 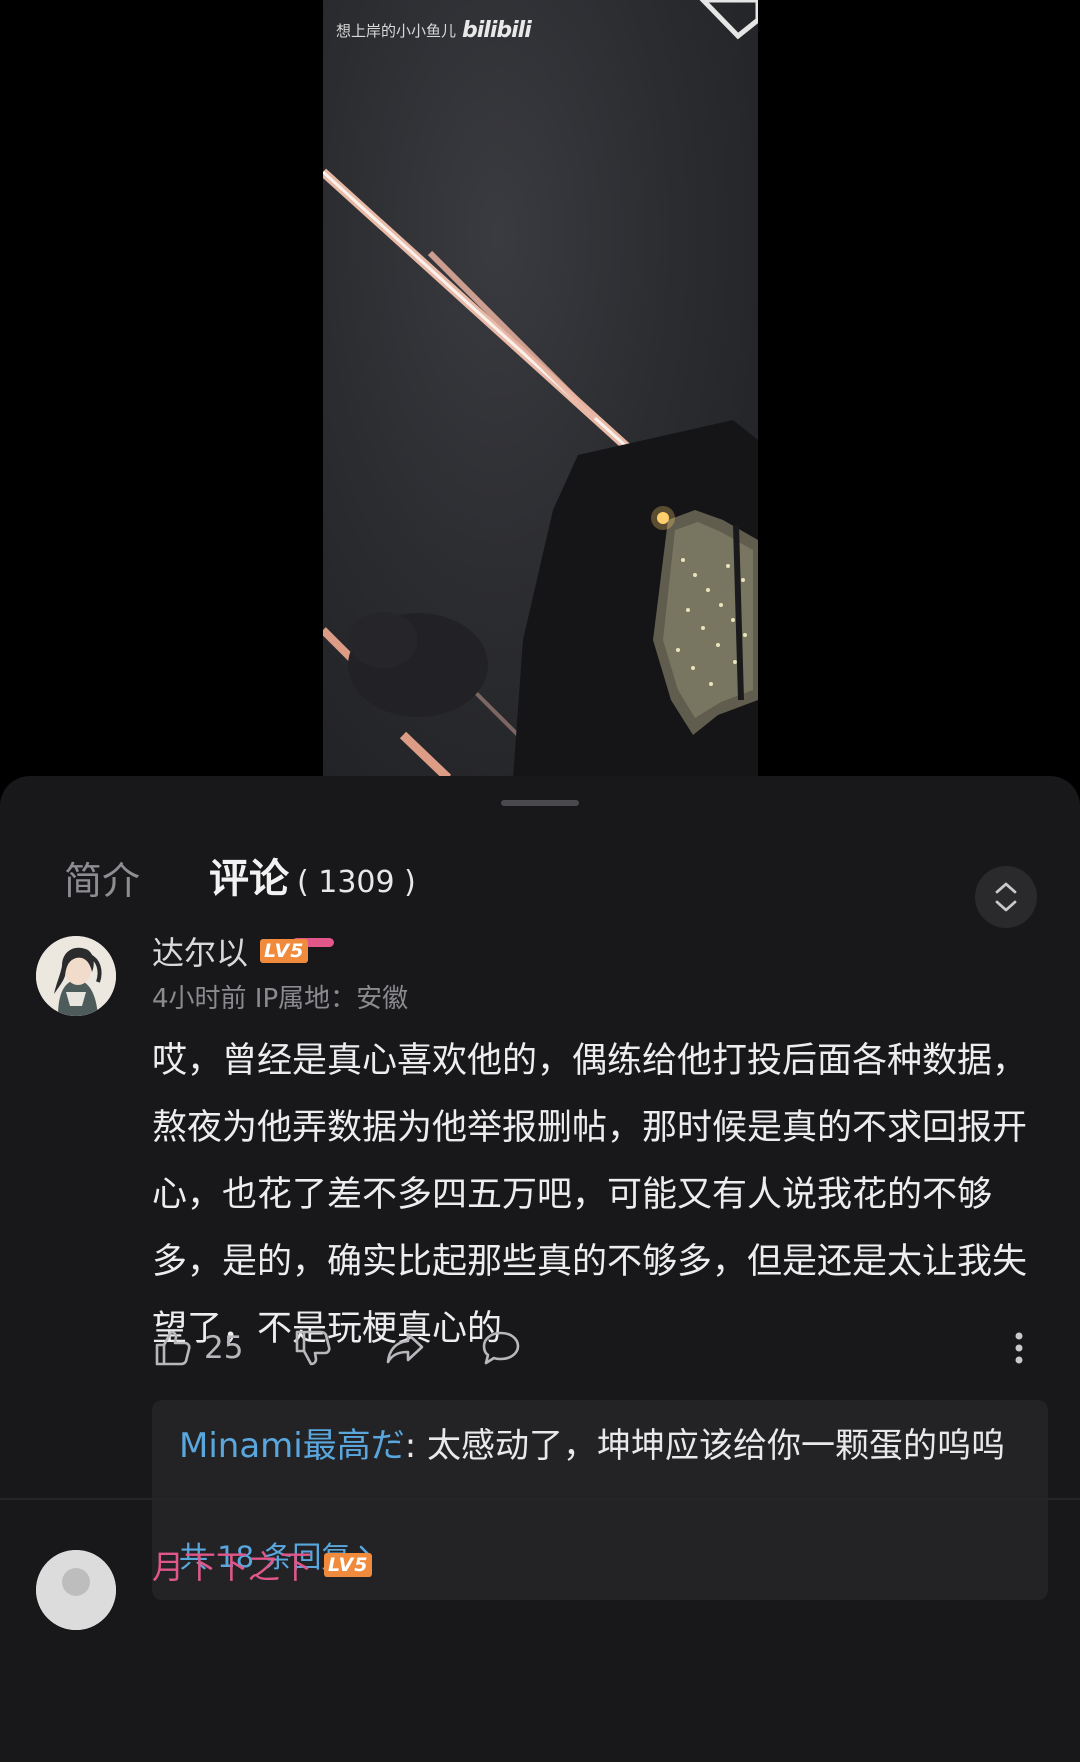 I want to click on tab-comments-label: 评论, so click(x=249, y=879).